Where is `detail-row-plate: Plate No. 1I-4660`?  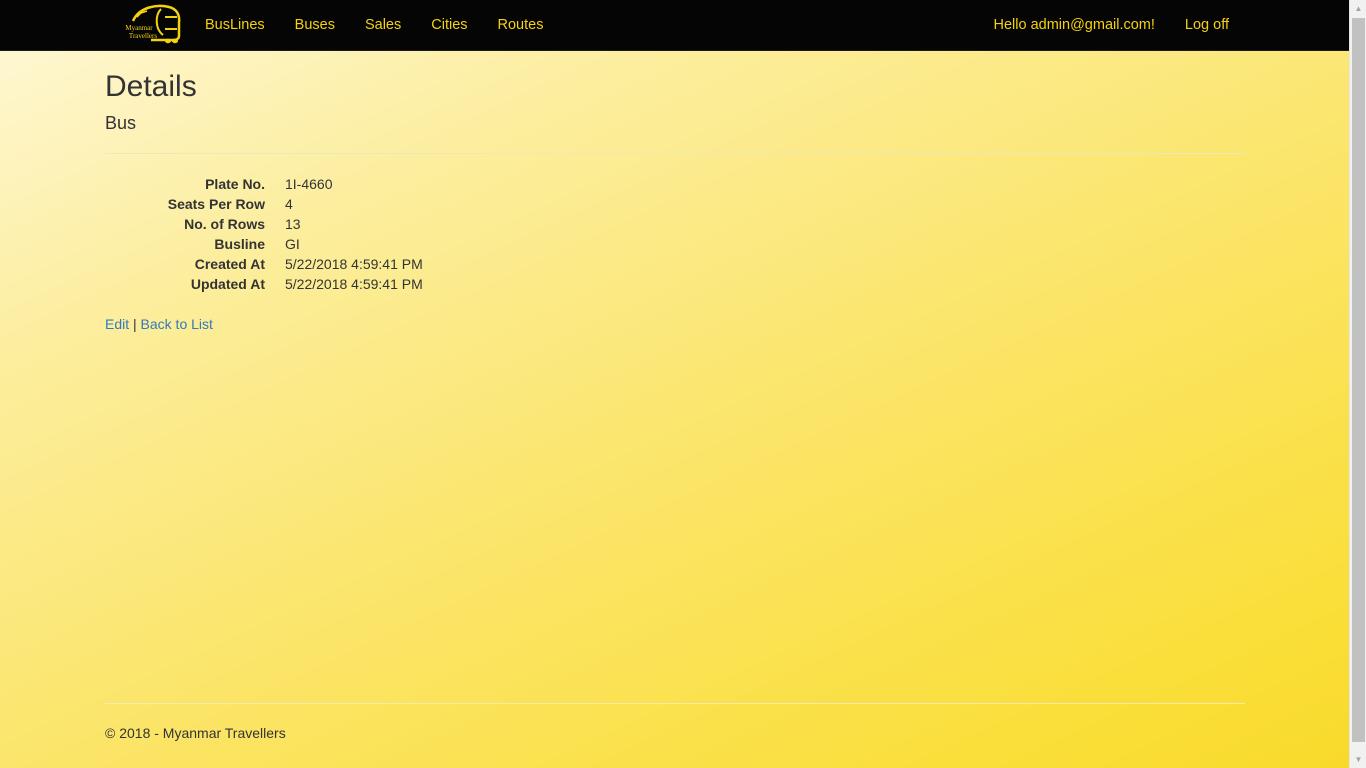
detail-row-plate: Plate No. 1I-4660 is located at coordinates (675, 184).